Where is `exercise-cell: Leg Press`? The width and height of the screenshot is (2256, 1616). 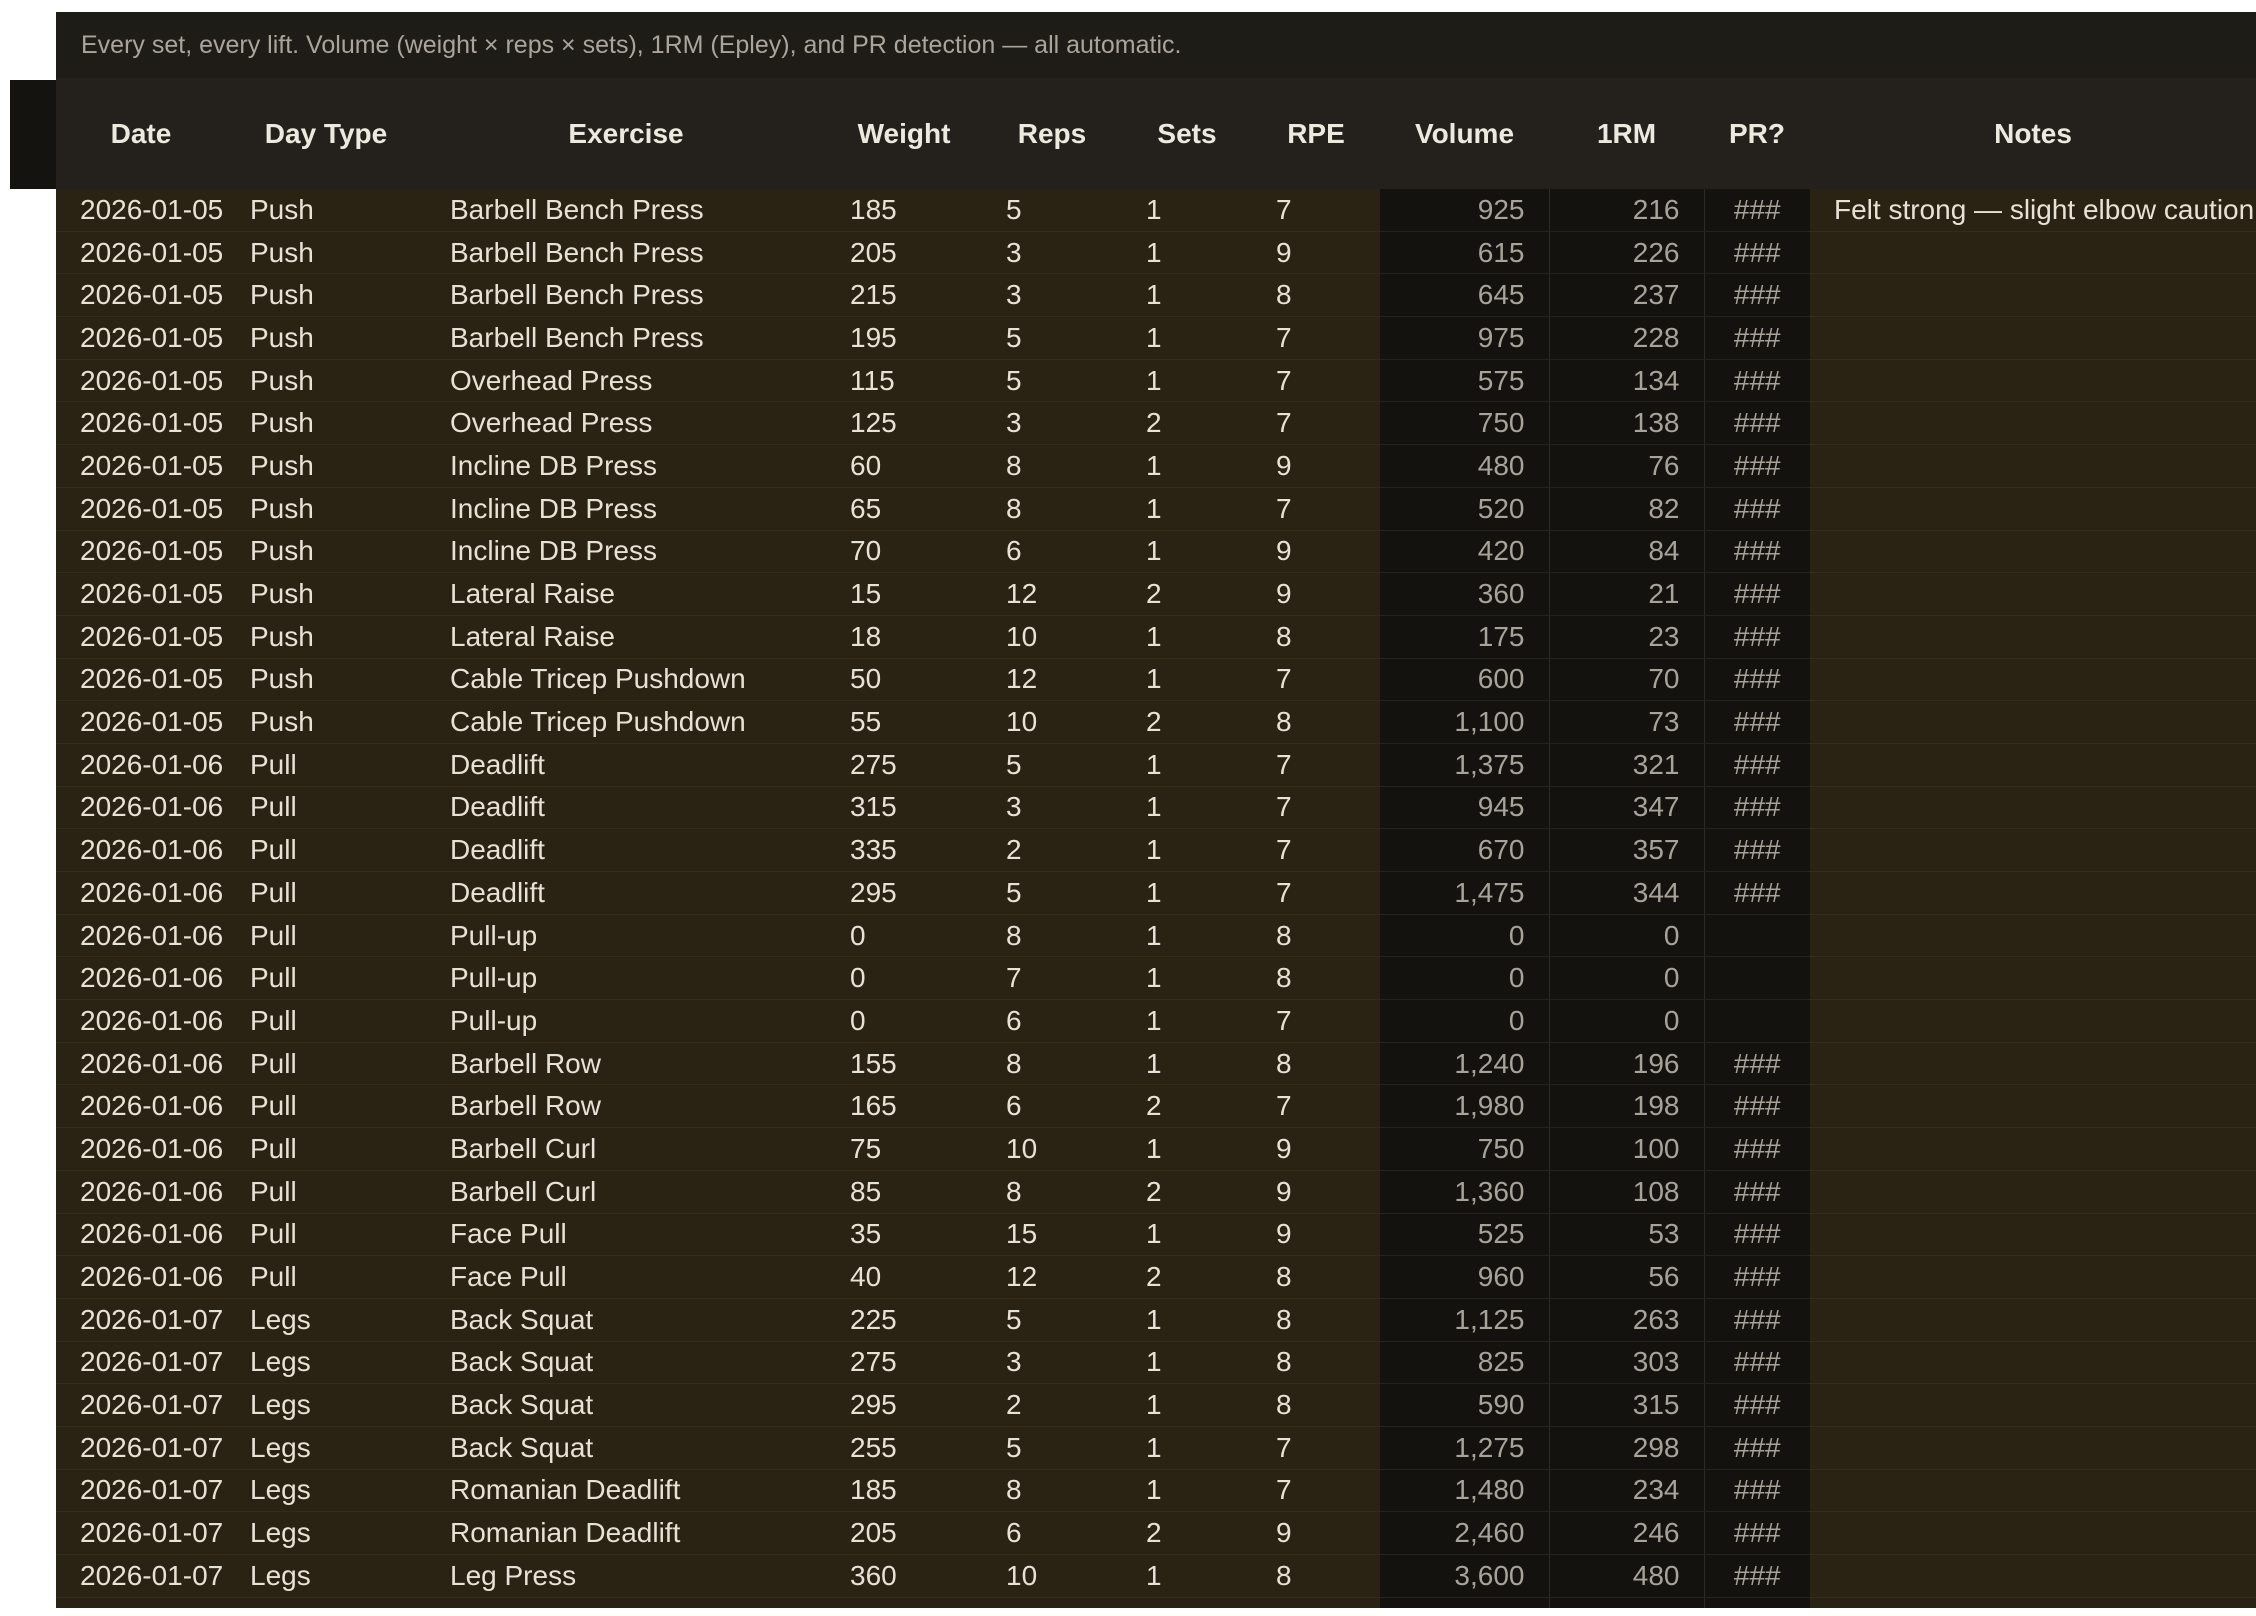 exercise-cell: Leg Press is located at coordinates (626, 1602).